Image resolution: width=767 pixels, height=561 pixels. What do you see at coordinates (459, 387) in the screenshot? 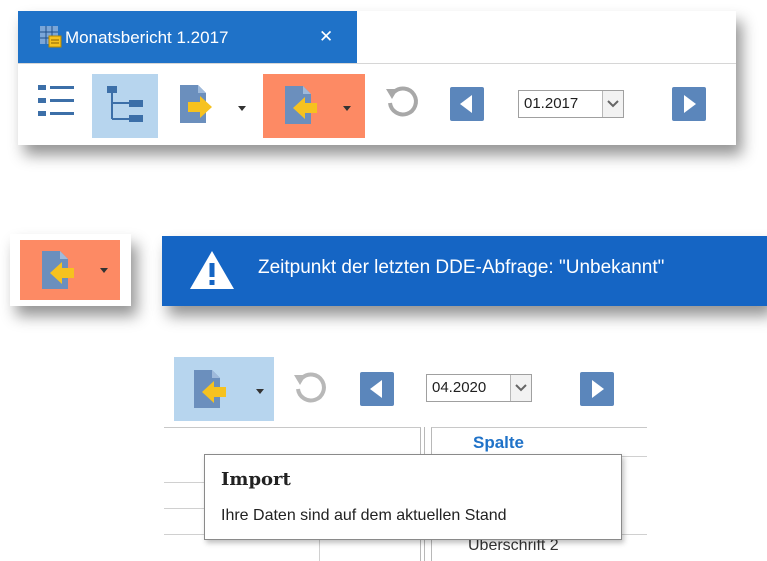
I see `month-select-value: 04.2020` at bounding box center [459, 387].